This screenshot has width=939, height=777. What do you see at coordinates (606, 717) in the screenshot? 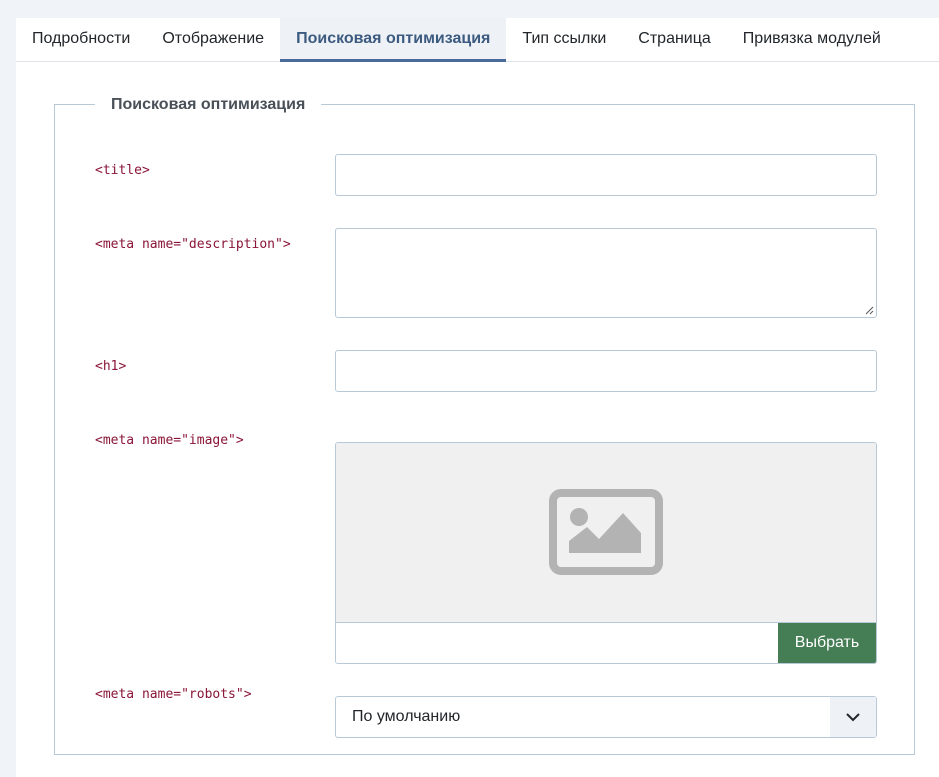
I see `robots-select: По умолчанию` at bounding box center [606, 717].